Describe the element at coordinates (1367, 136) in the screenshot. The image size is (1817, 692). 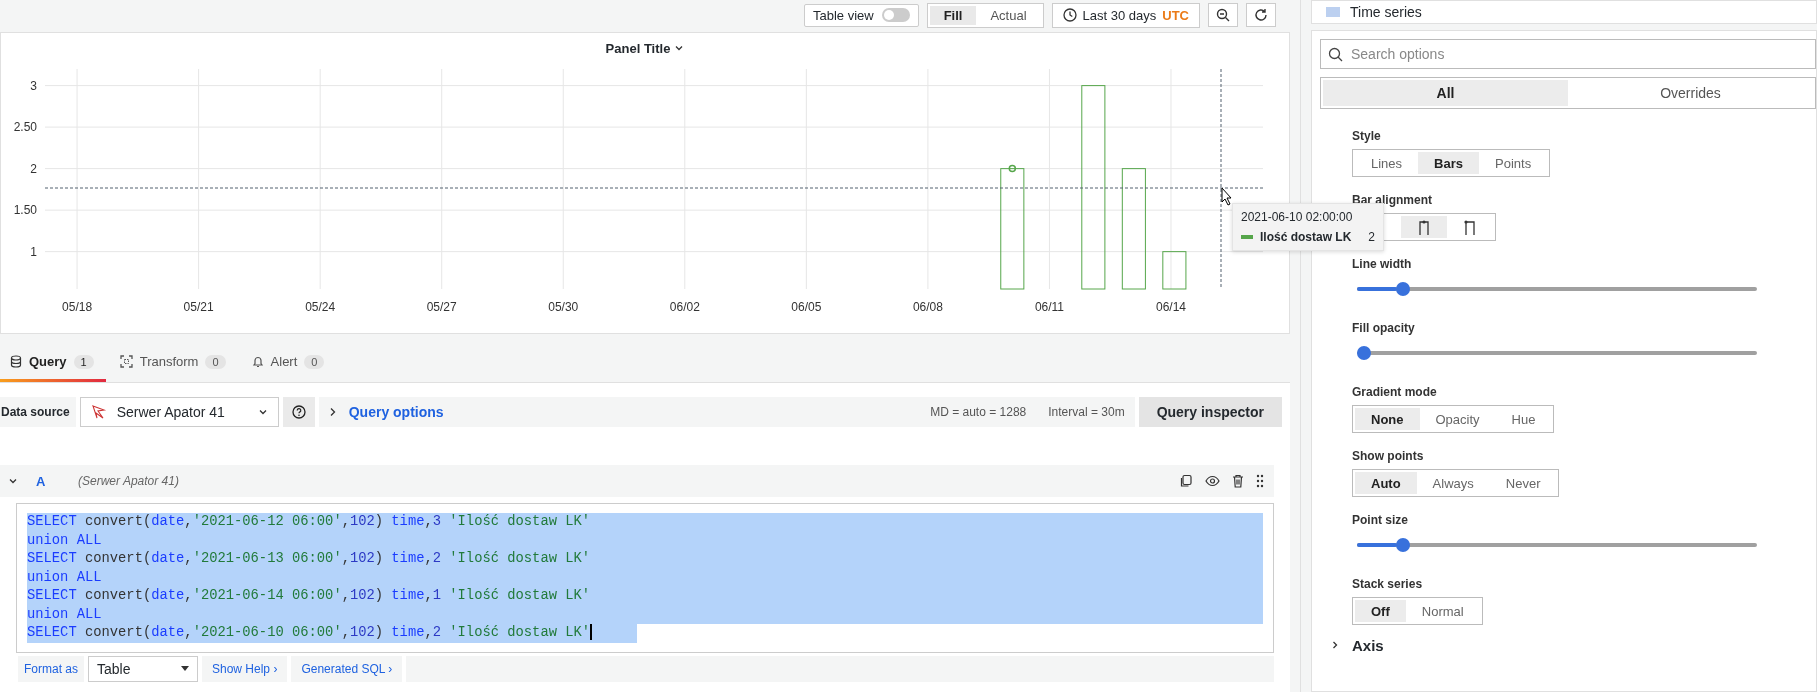
I see `option-label: Style` at that location.